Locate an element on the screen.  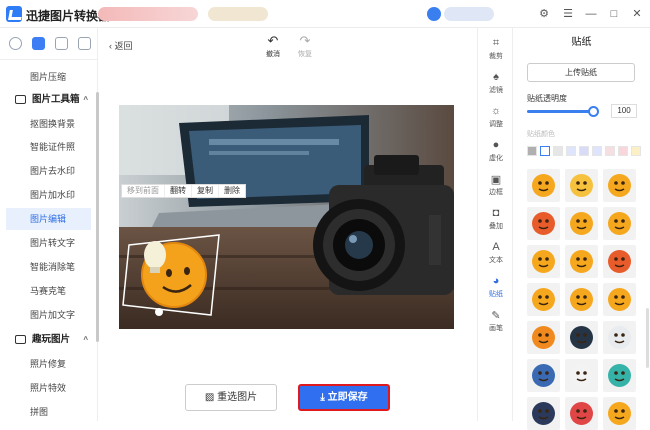
sidebar-item-image-edit: 图片编辑 is located at coordinates (48, 219).